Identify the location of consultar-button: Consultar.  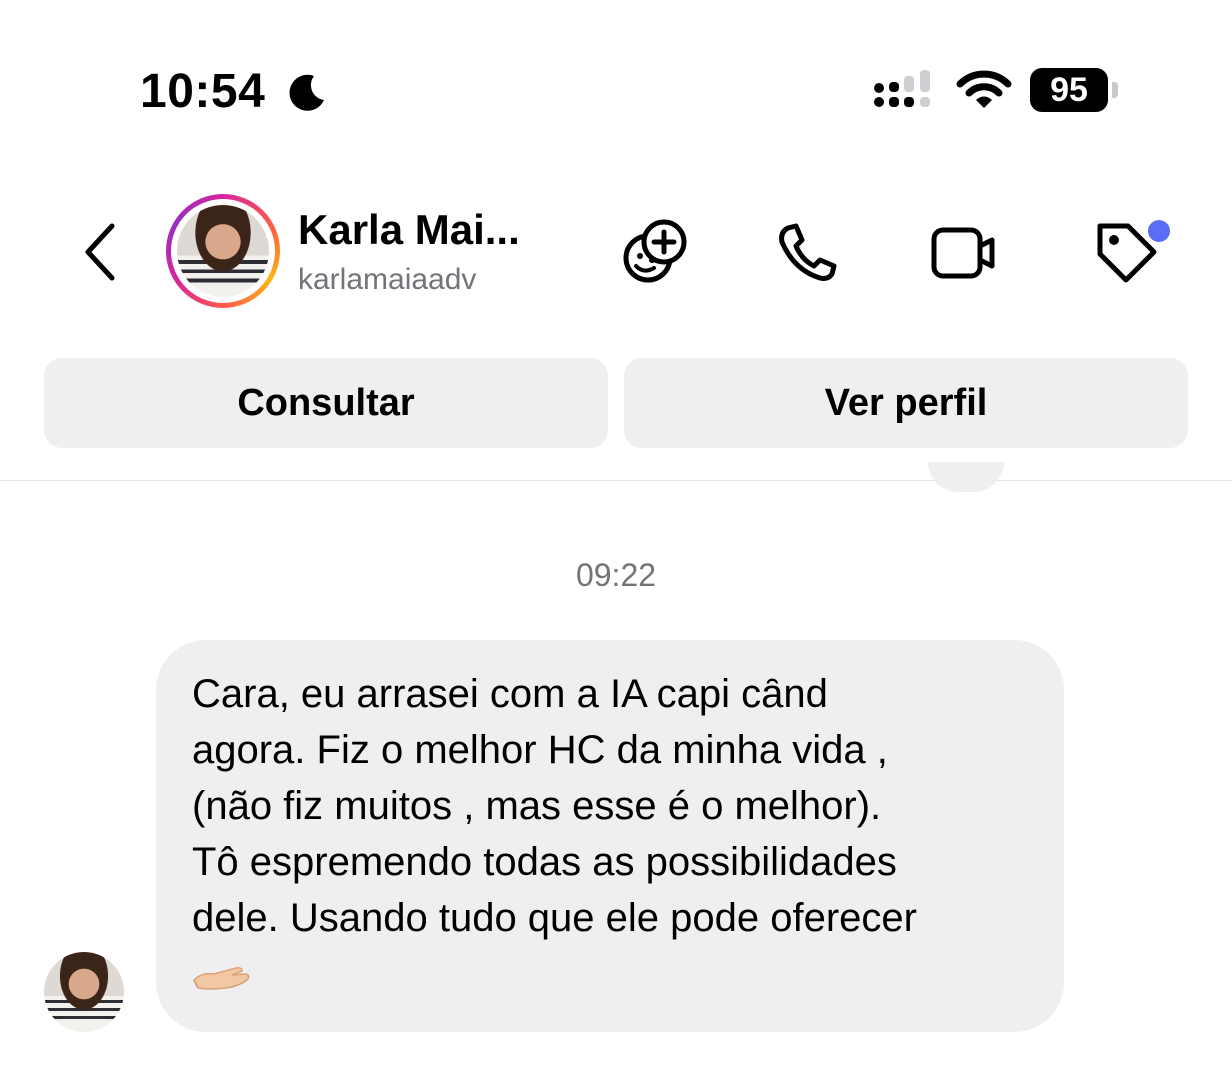
(326, 403).